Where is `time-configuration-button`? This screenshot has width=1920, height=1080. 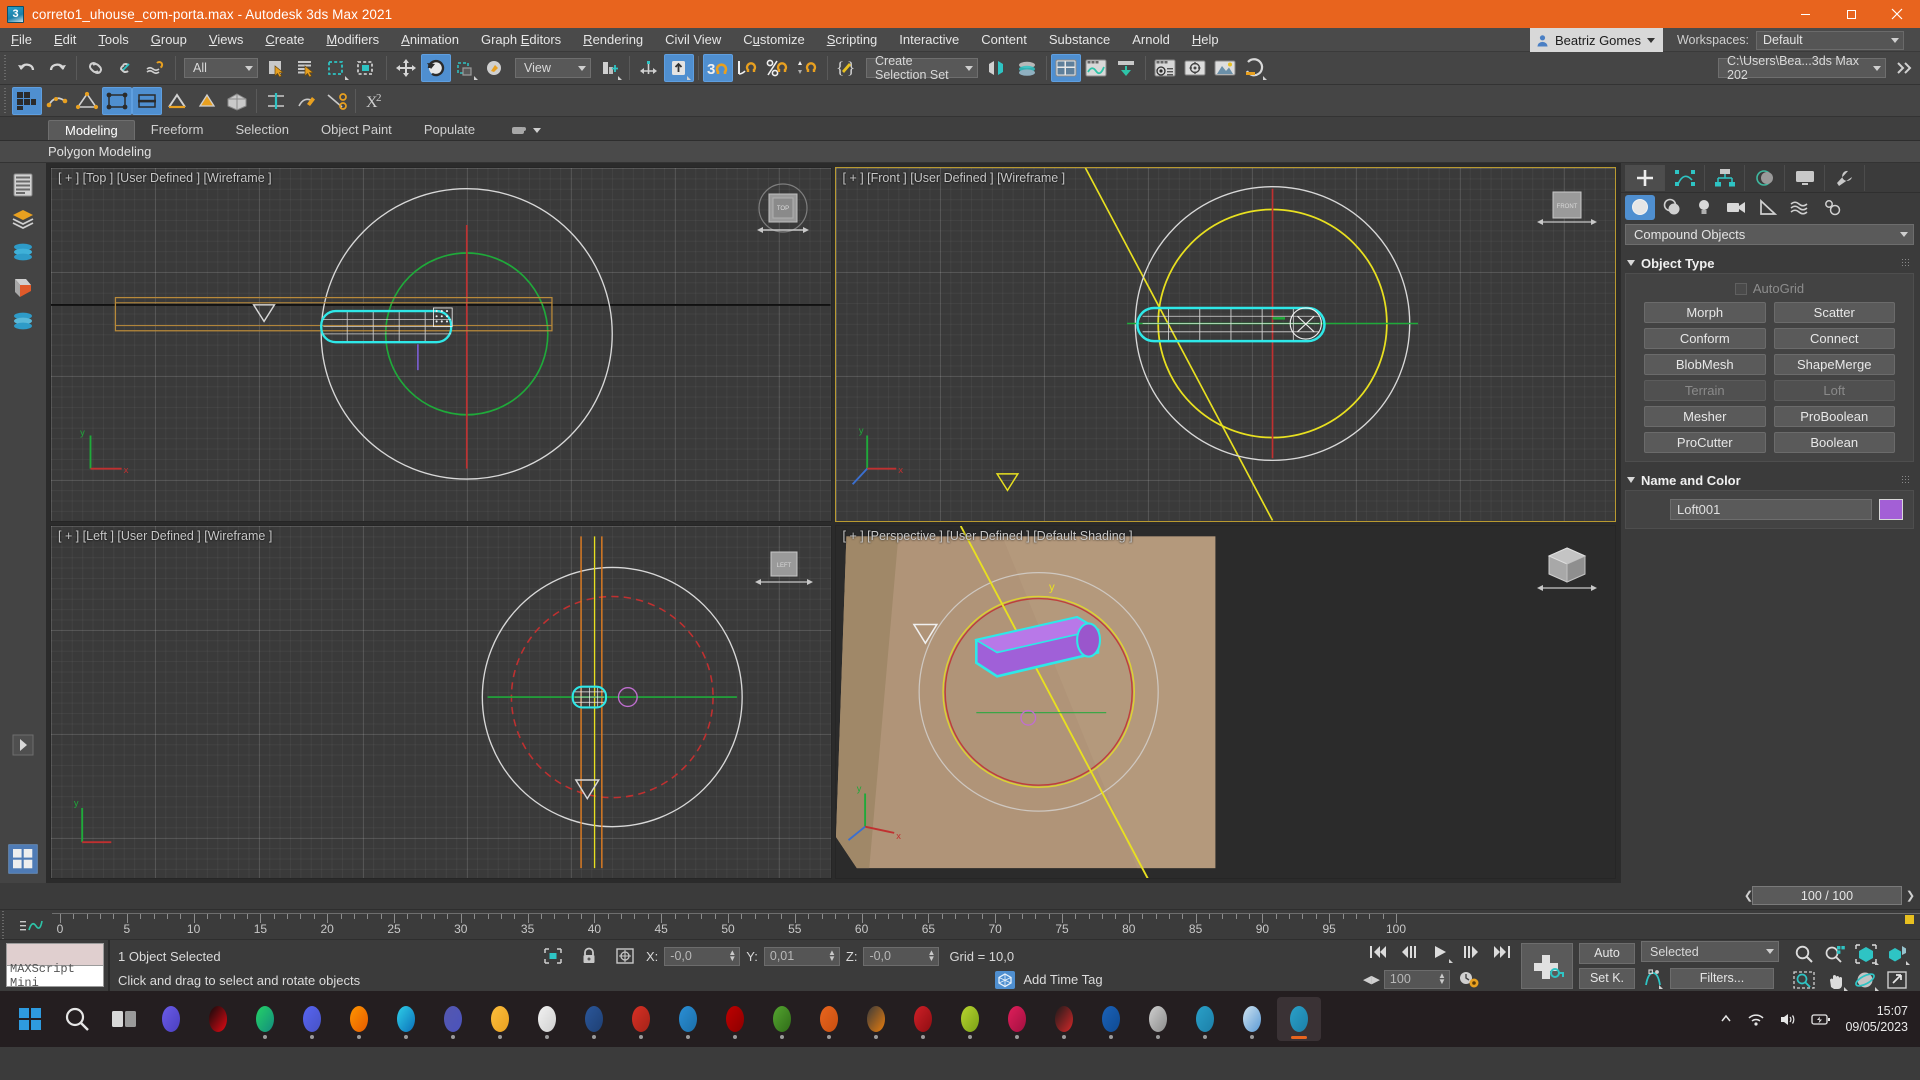 time-configuration-button is located at coordinates (1469, 979).